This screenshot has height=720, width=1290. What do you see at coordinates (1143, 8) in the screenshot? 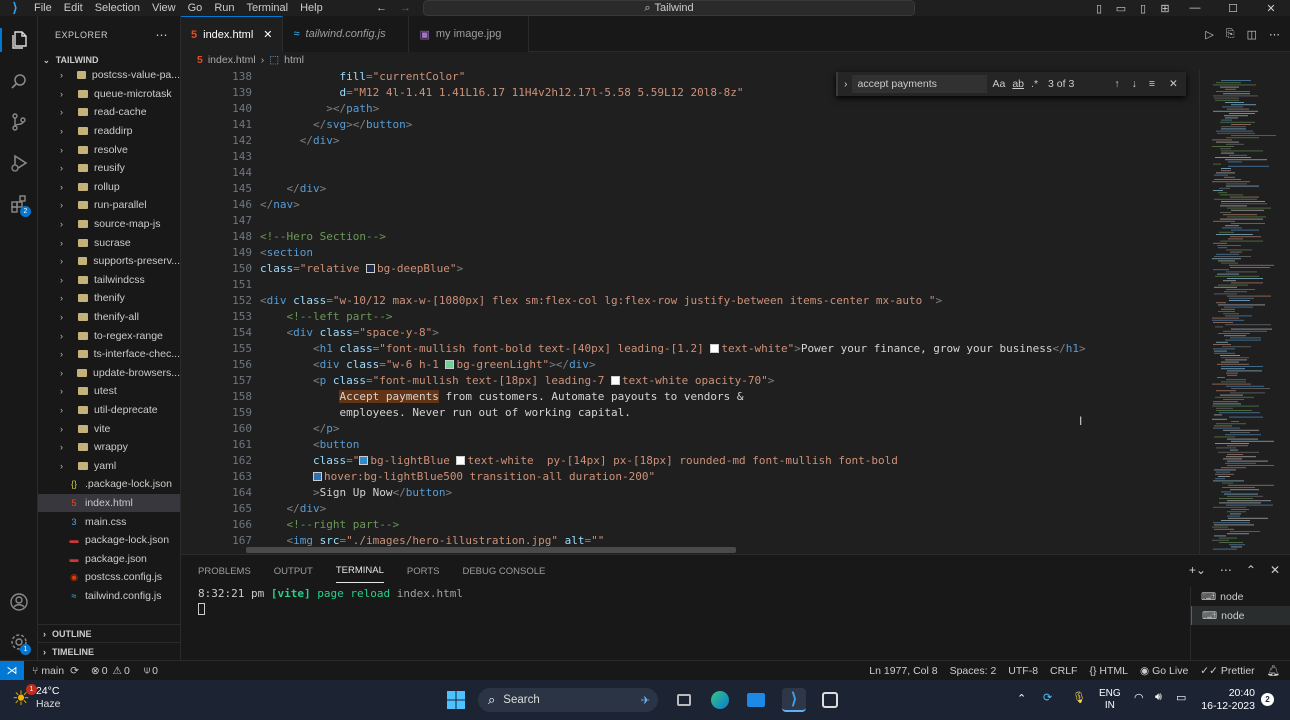
I see `toggle-secondary-sidebar-icon: ▯` at bounding box center [1143, 8].